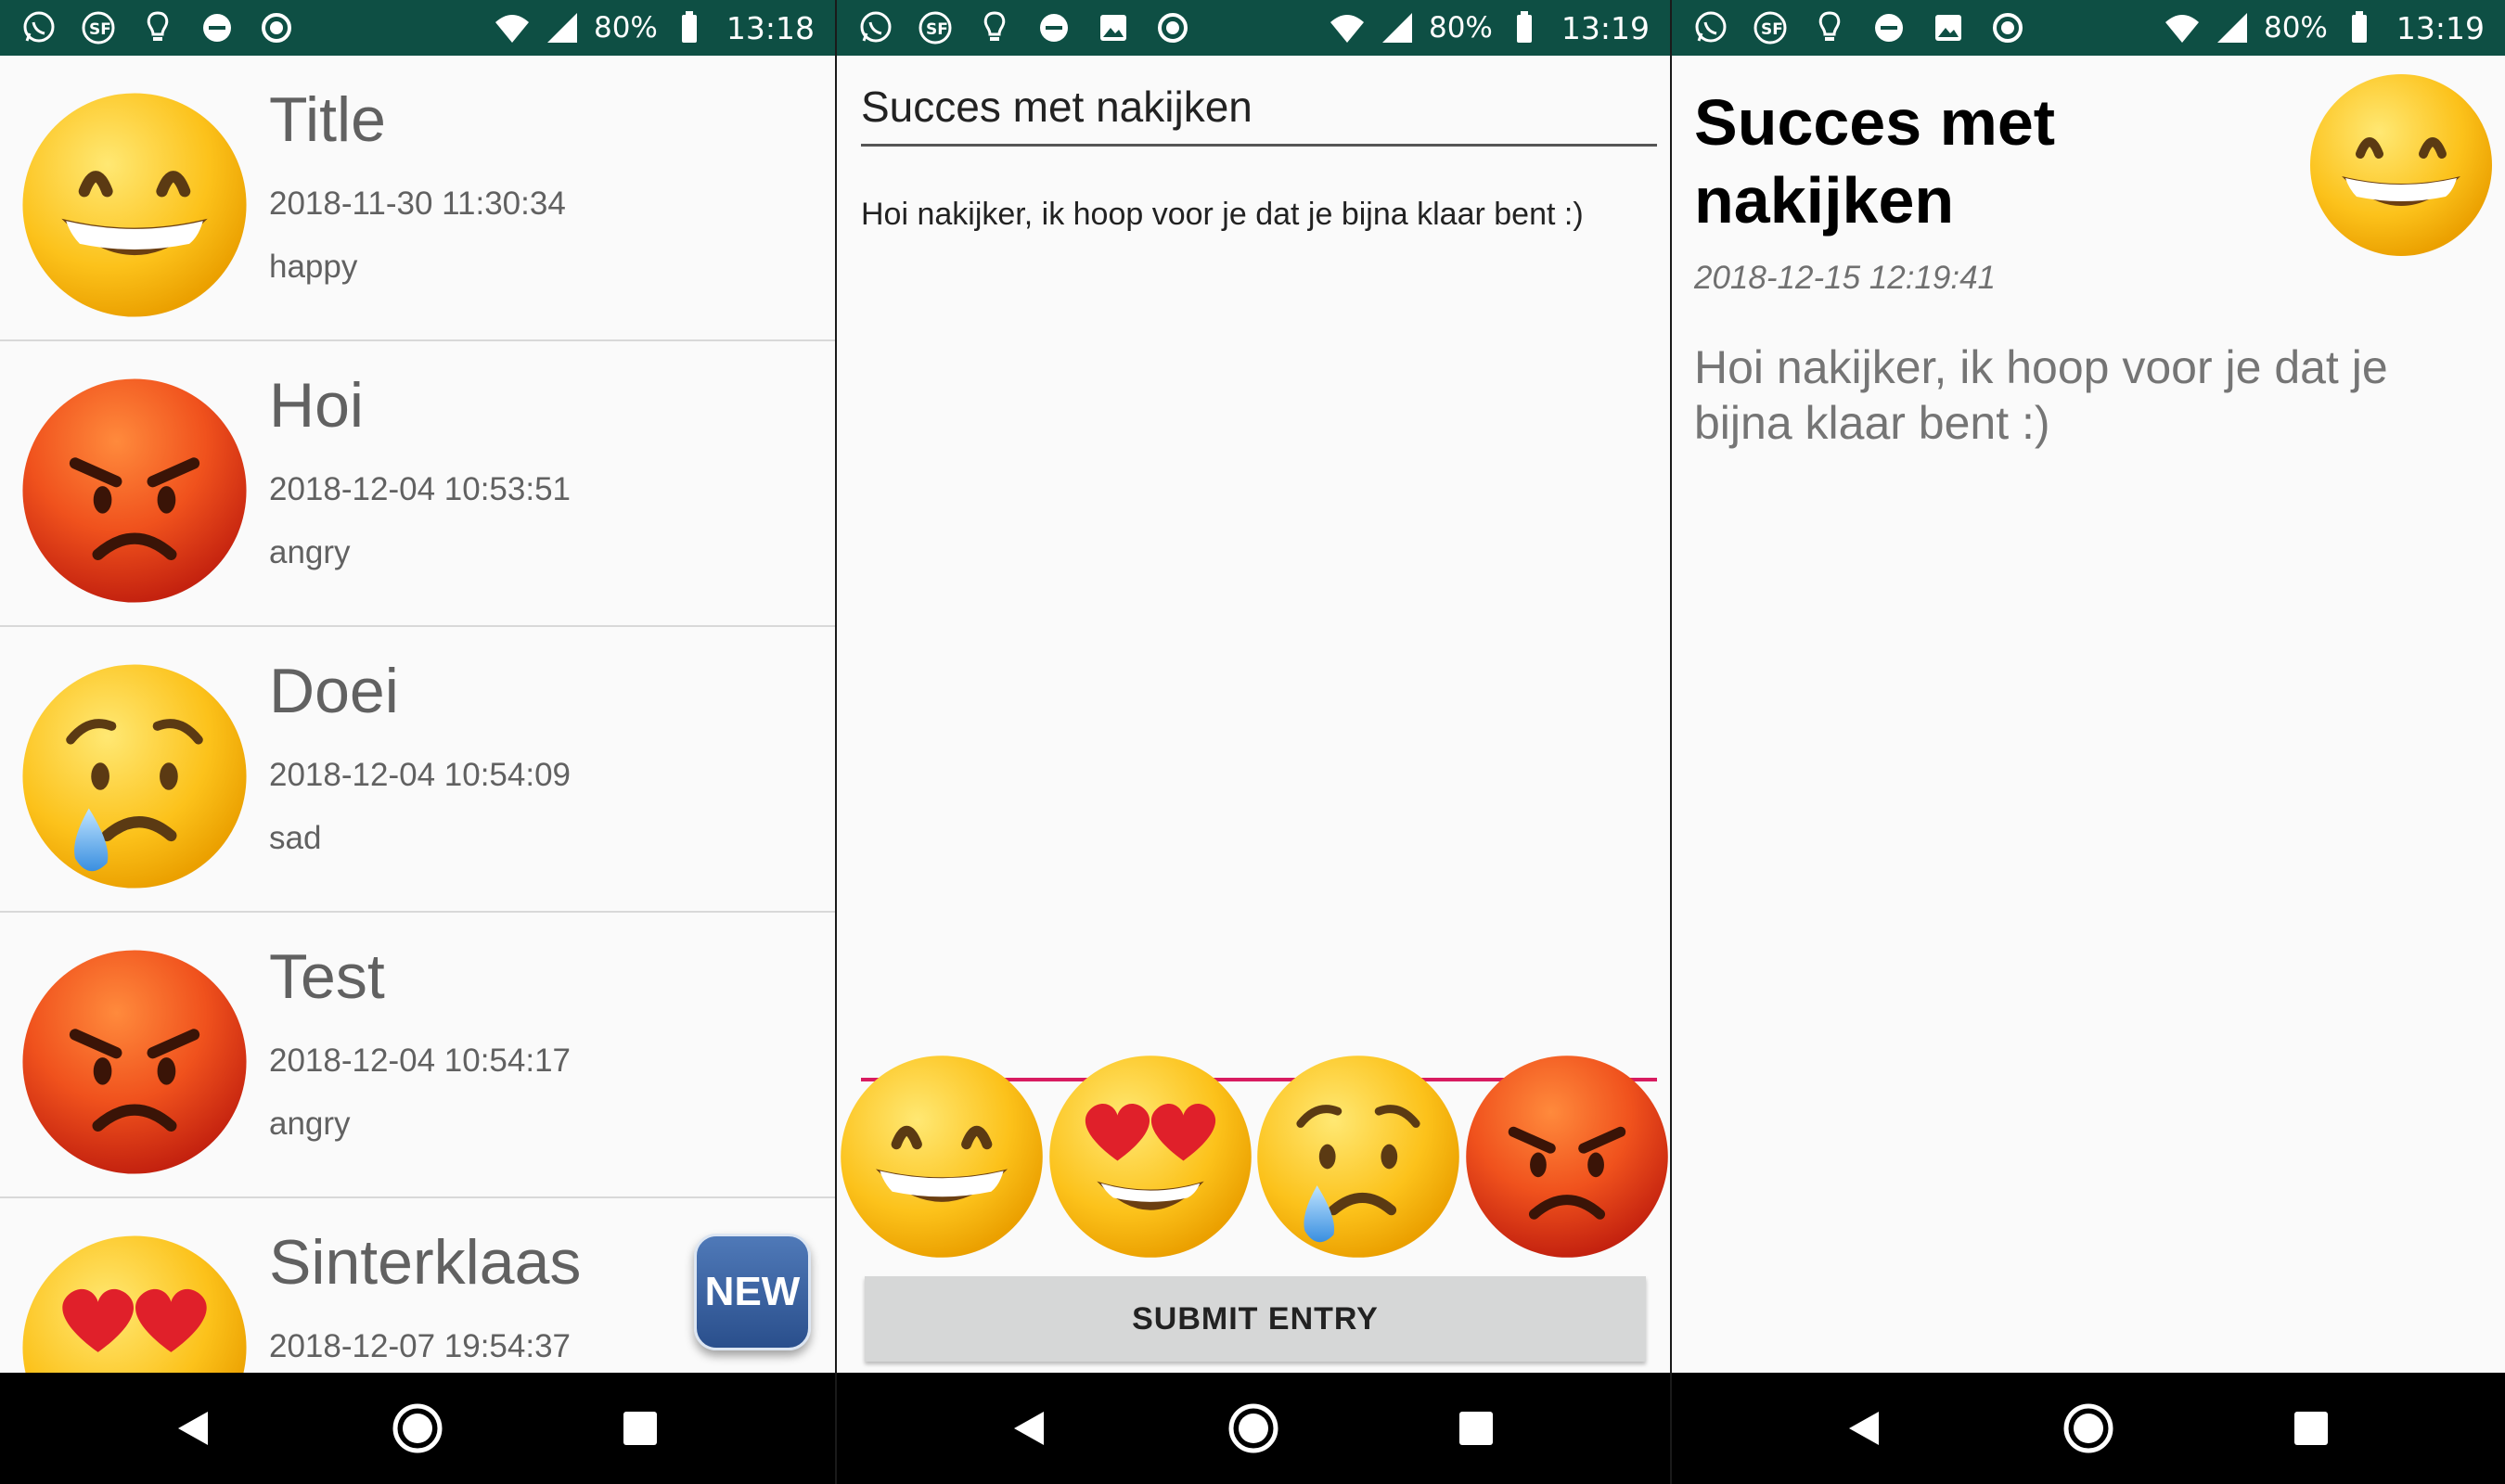 This screenshot has height=1484, width=2505. Describe the element at coordinates (420, 775) in the screenshot. I see `entry-date: 2018-12-04 10:54:09` at that location.